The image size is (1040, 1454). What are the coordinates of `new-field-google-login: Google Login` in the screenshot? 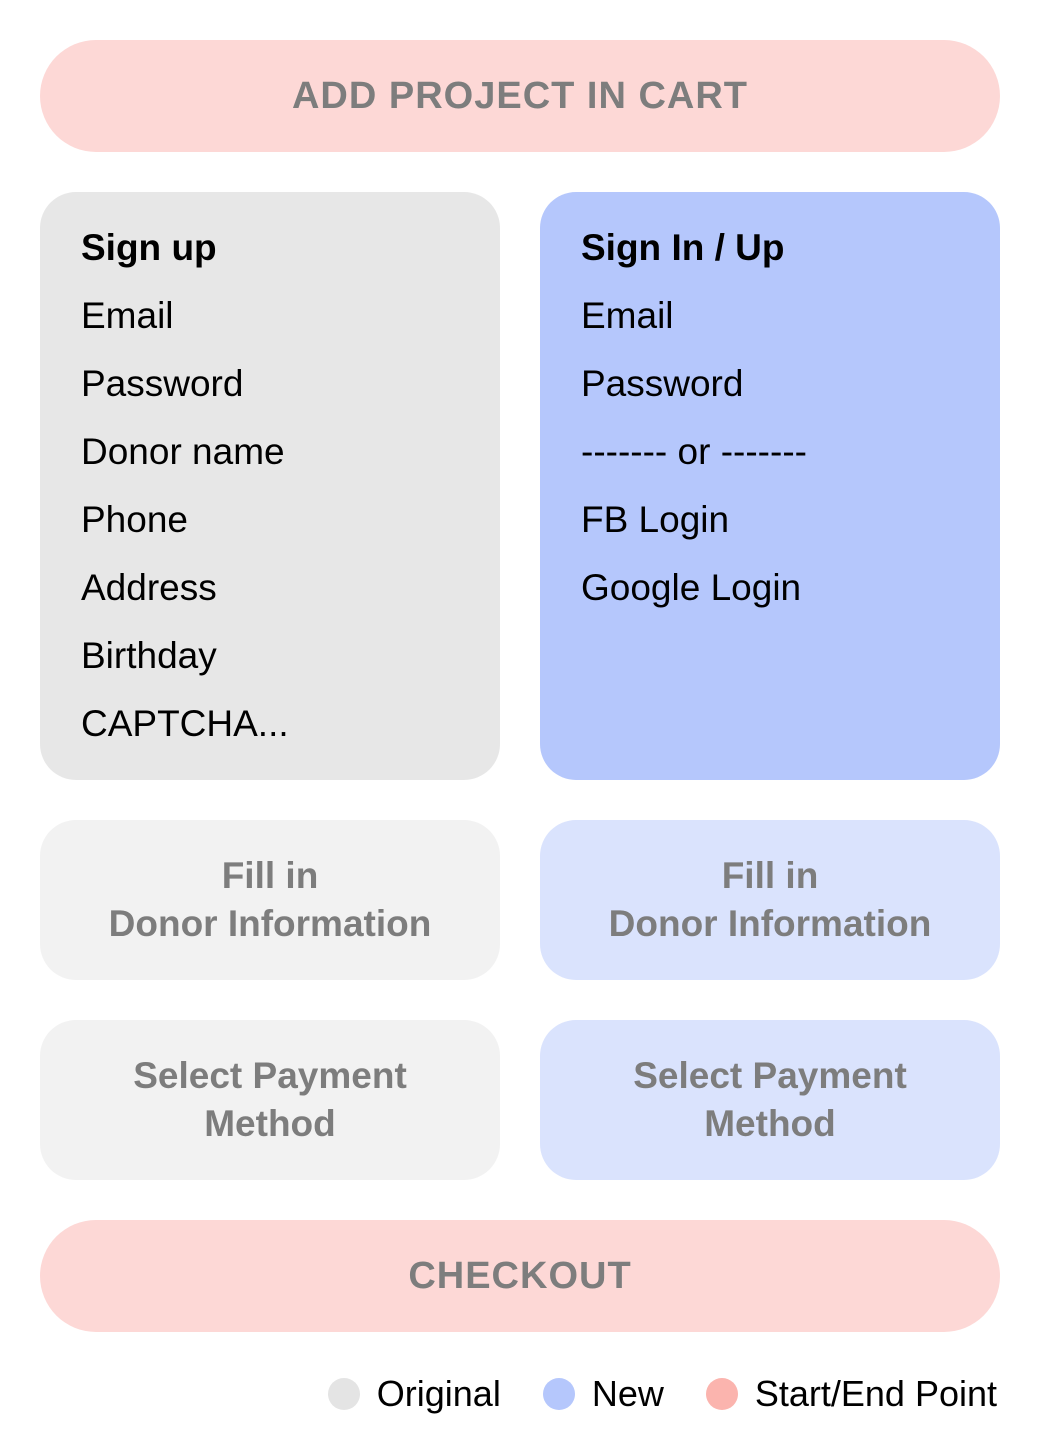 It's located at (691, 587).